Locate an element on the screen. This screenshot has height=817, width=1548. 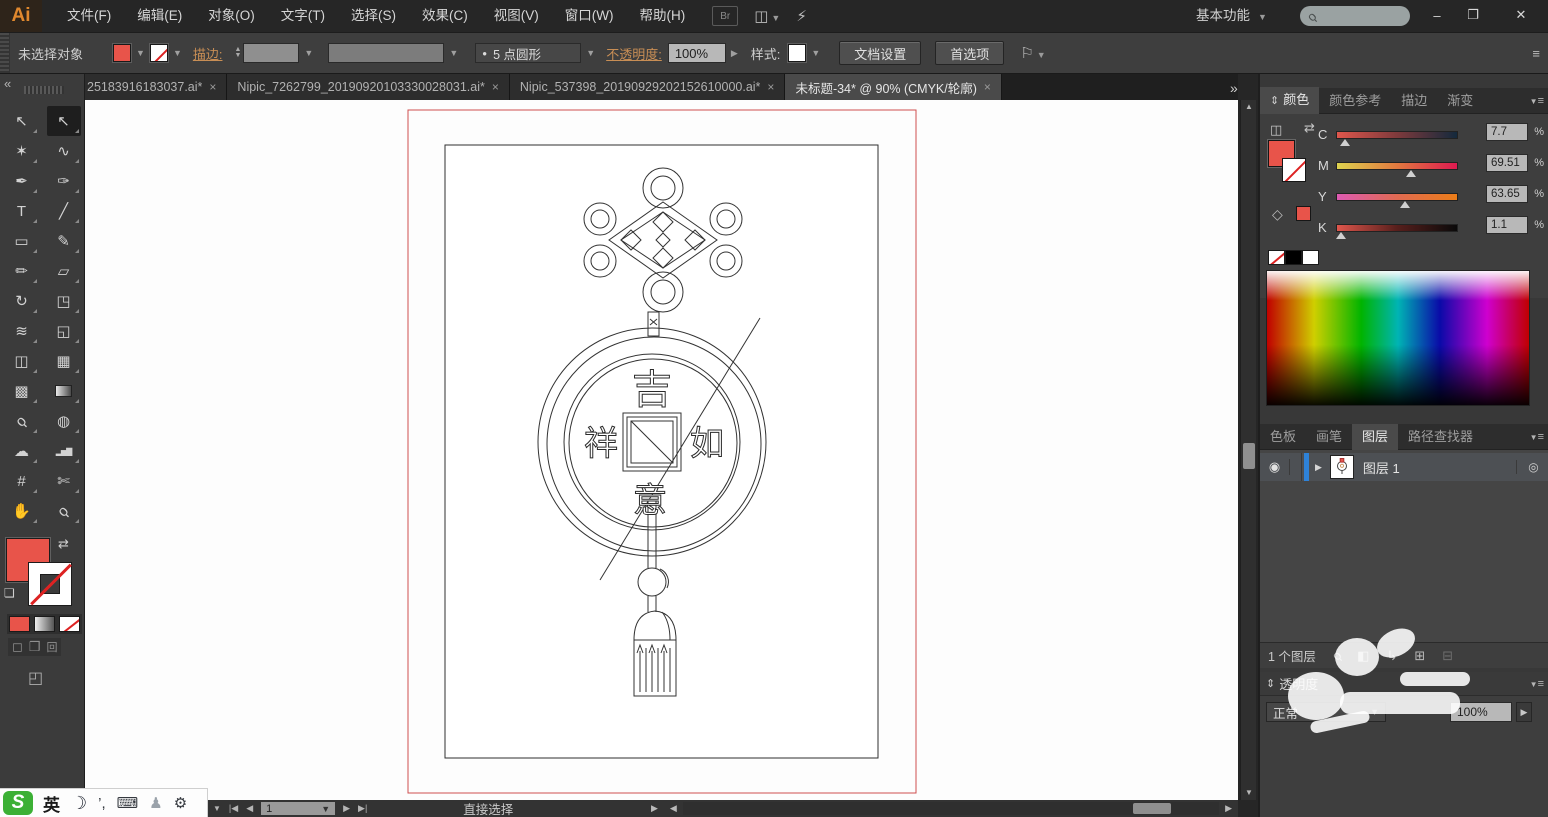
slider-value: 63.65 is located at coordinates (1507, 194).